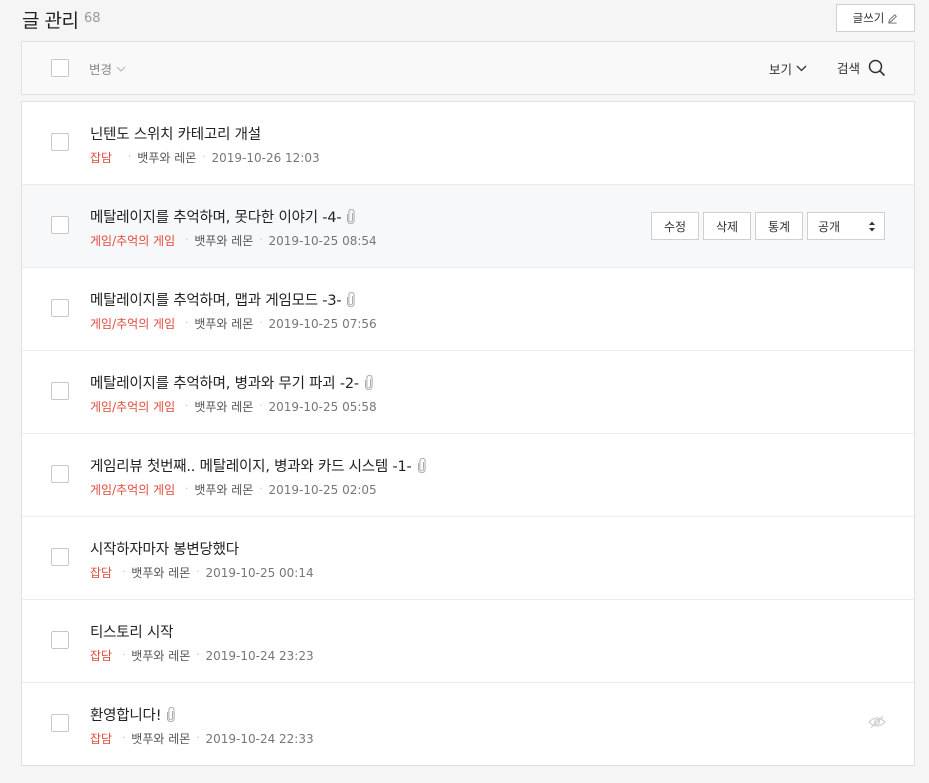 This screenshot has width=929, height=783. I want to click on search-button-label: 검색, so click(848, 68).